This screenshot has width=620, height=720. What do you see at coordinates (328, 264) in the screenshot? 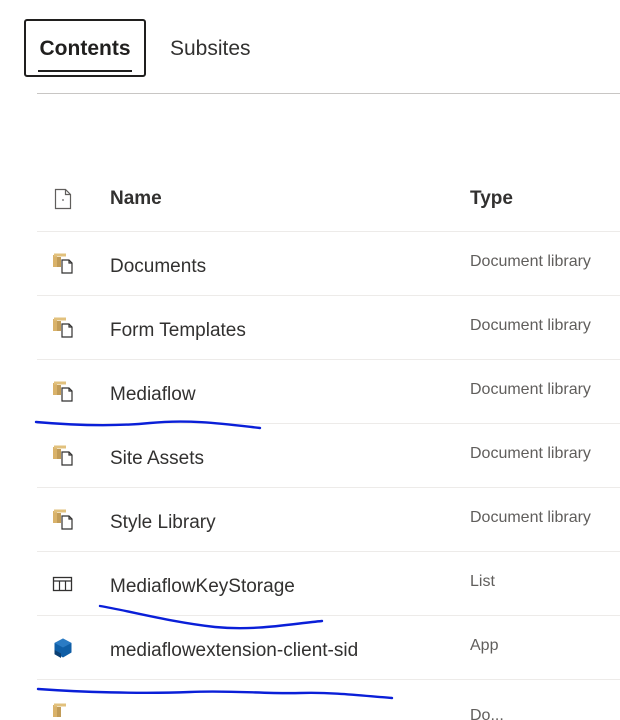
I see `table-row: Documents Document library` at bounding box center [328, 264].